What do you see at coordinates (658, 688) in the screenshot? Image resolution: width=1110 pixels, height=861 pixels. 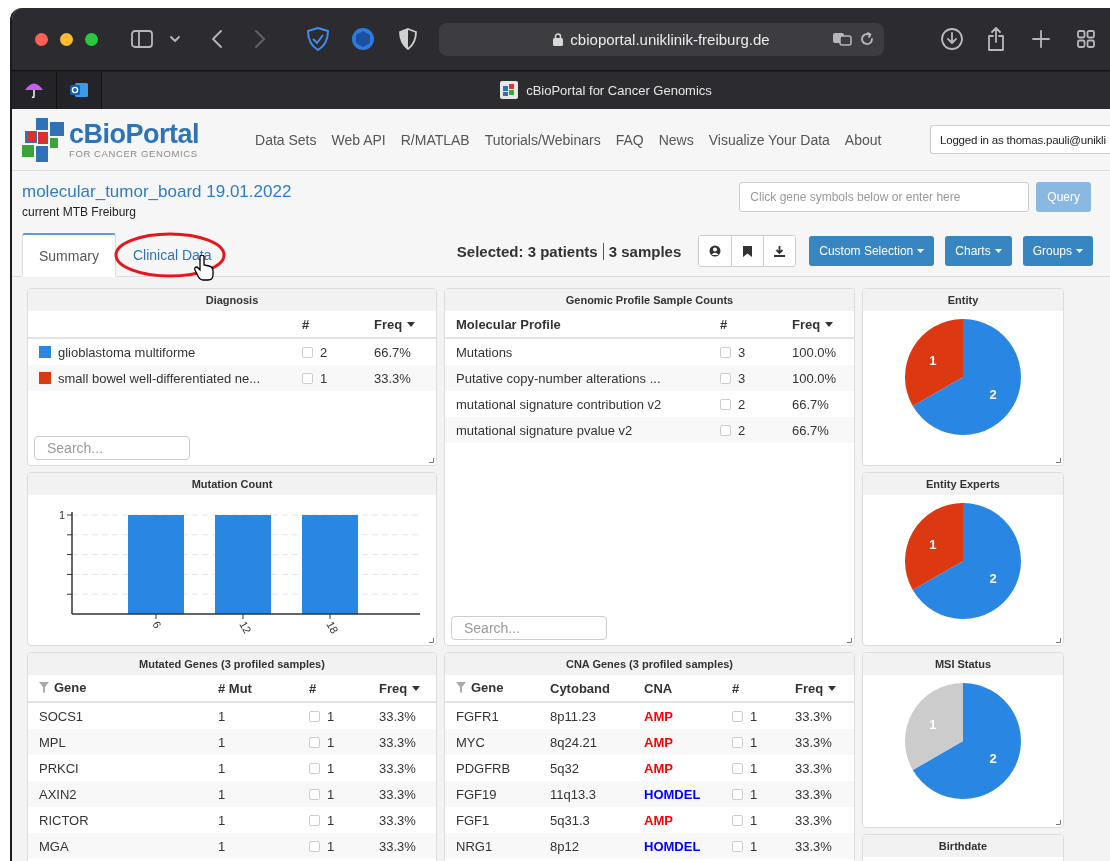 I see `column-header: CNA` at bounding box center [658, 688].